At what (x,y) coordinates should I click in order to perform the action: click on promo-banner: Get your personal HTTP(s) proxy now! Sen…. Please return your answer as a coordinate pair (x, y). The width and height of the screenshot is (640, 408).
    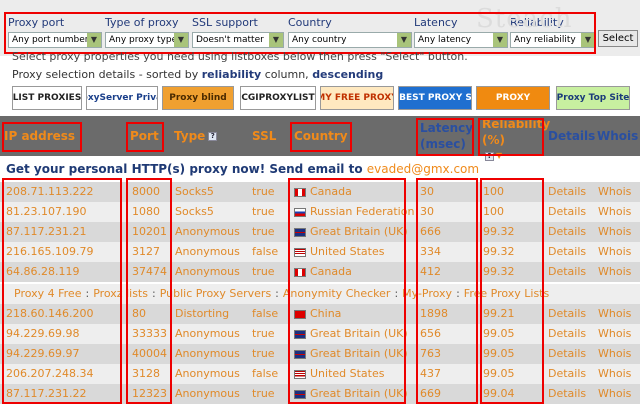
    Looking at the image, I should click on (242, 169).